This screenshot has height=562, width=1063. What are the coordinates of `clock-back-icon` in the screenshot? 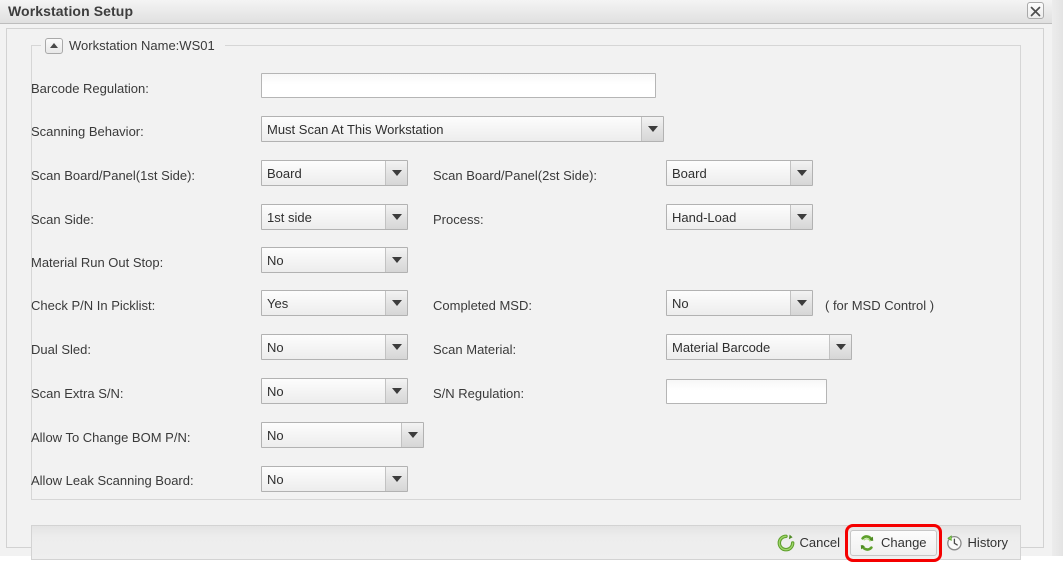 It's located at (954, 543).